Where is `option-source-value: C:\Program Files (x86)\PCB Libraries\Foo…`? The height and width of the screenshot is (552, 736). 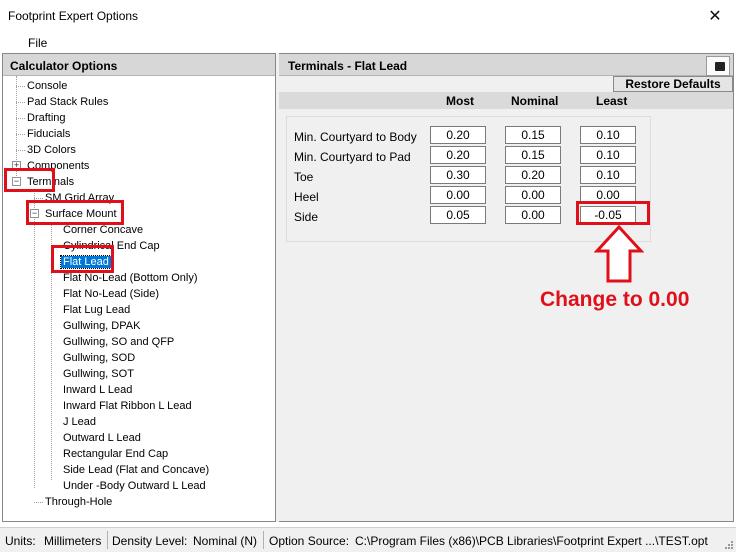
option-source-value: C:\Program Files (x86)\PCB Libraries\Foo… is located at coordinates (531, 541).